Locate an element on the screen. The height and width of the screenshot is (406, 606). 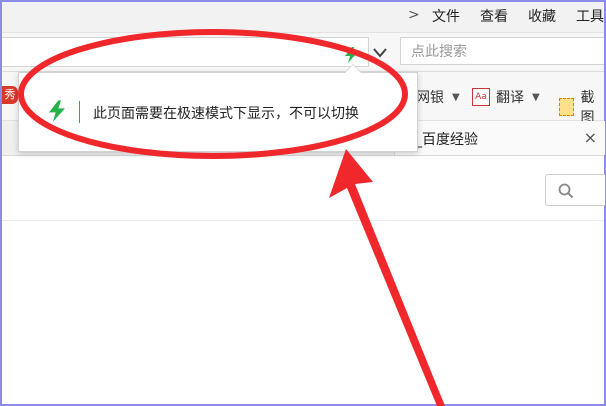
menu-item-view: 查看 is located at coordinates (494, 16).